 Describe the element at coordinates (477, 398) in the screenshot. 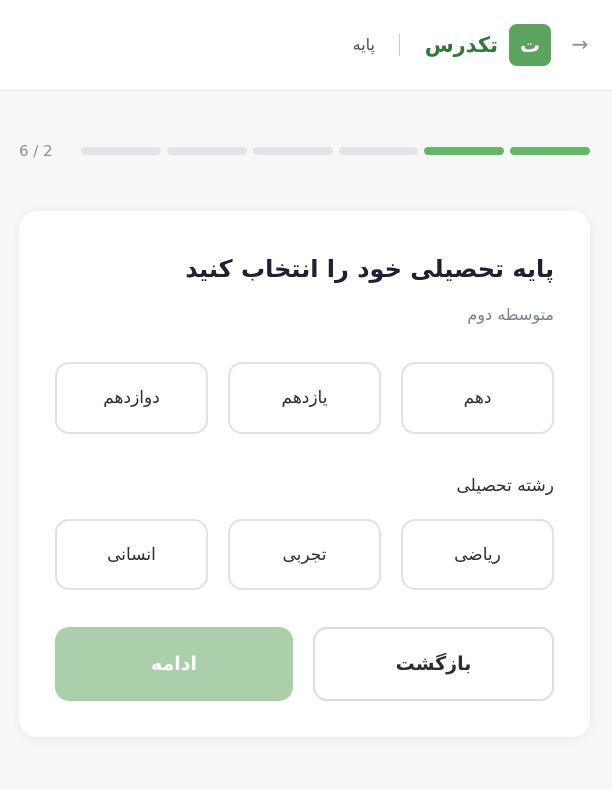

I see `grade-option-10: دهم` at that location.